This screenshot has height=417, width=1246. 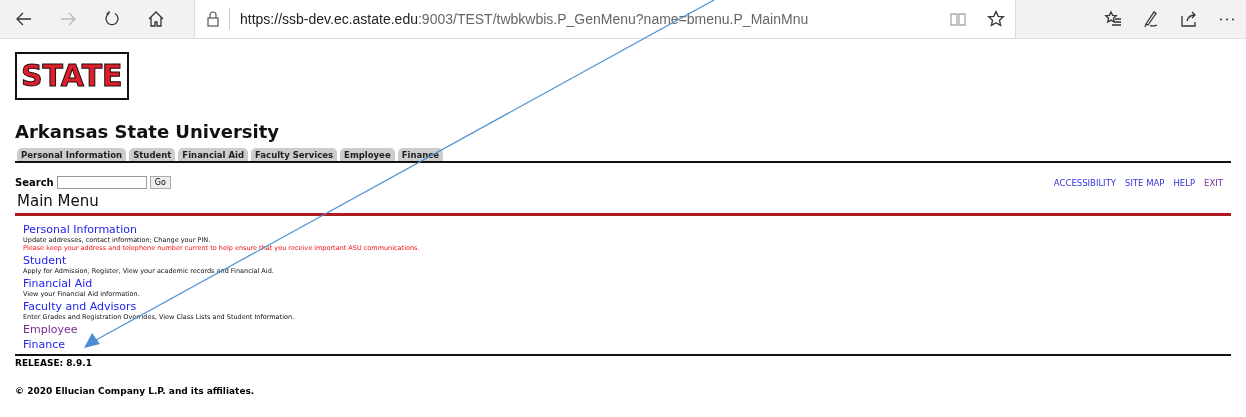 What do you see at coordinates (50, 329) in the screenshot?
I see `menu-link: Employee` at bounding box center [50, 329].